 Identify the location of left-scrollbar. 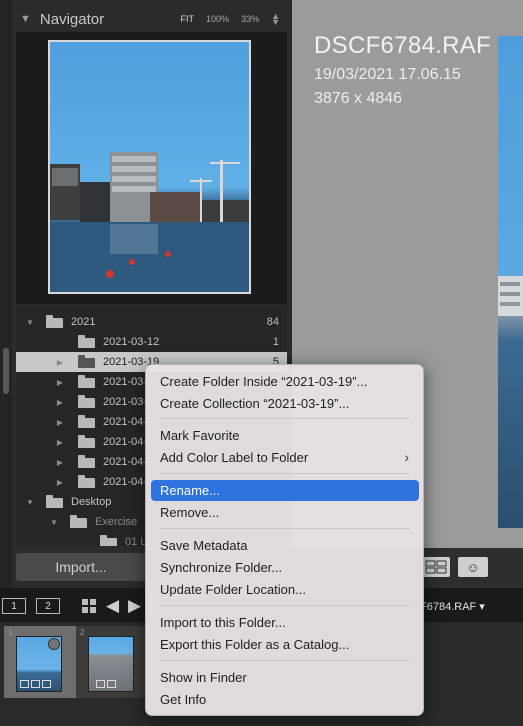
(6, 294).